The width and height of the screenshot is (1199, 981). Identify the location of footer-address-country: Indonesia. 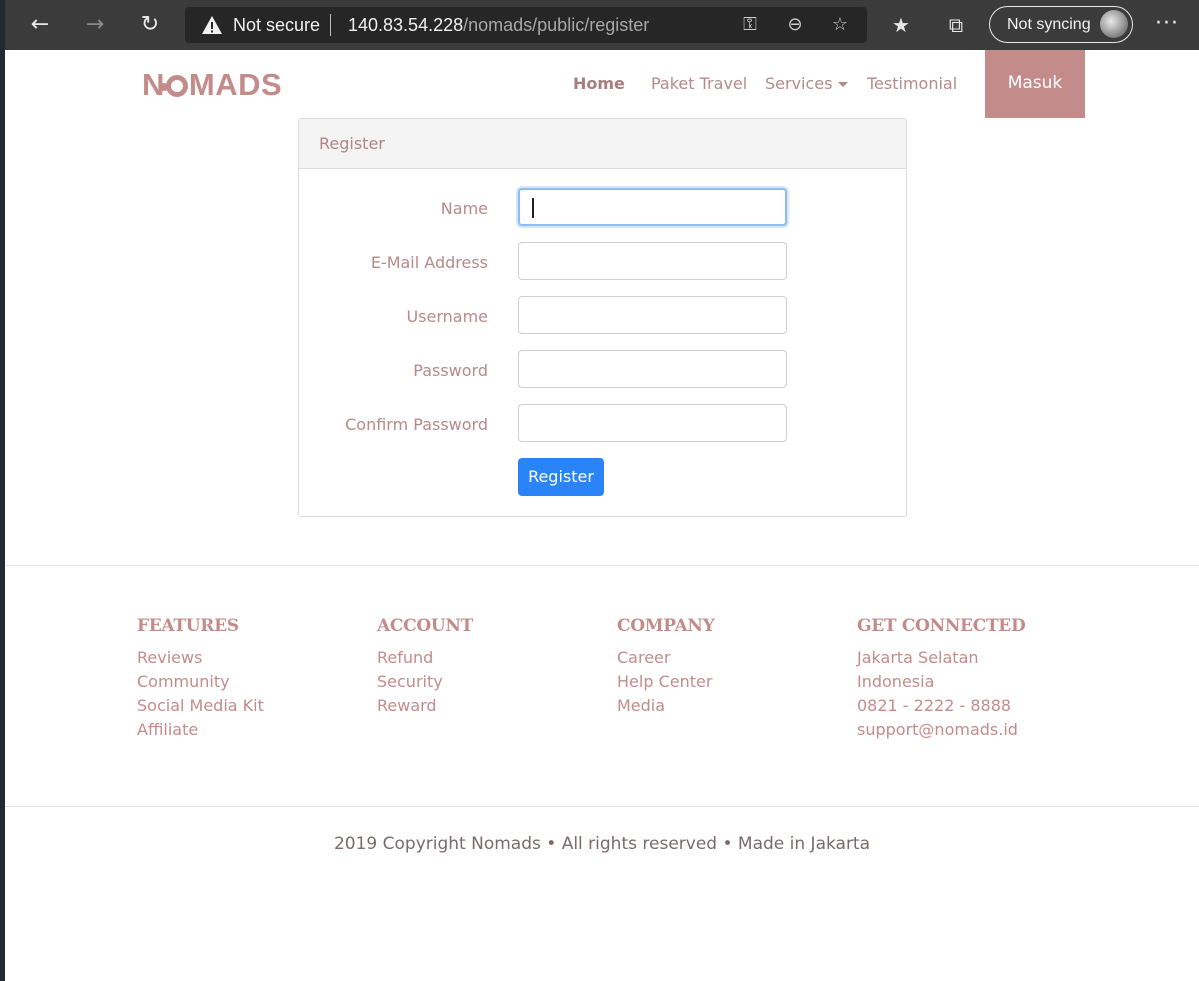
(896, 681).